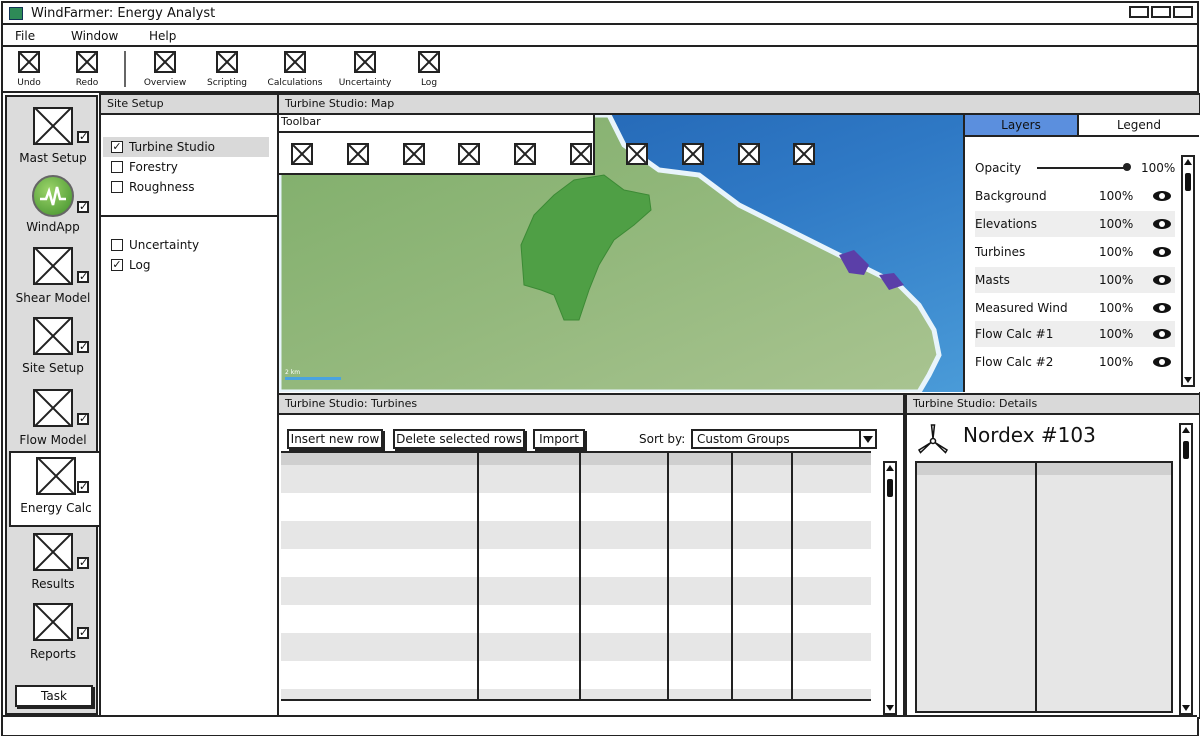  Describe the element at coordinates (429, 72) in the screenshot. I see `log-button: Log` at that location.